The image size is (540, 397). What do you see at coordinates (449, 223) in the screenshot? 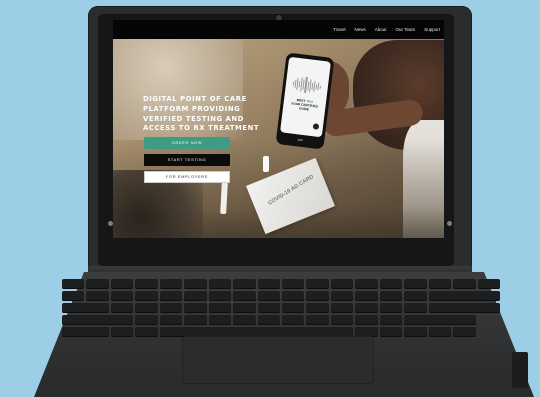
I see `bezel-indicator` at bounding box center [449, 223].